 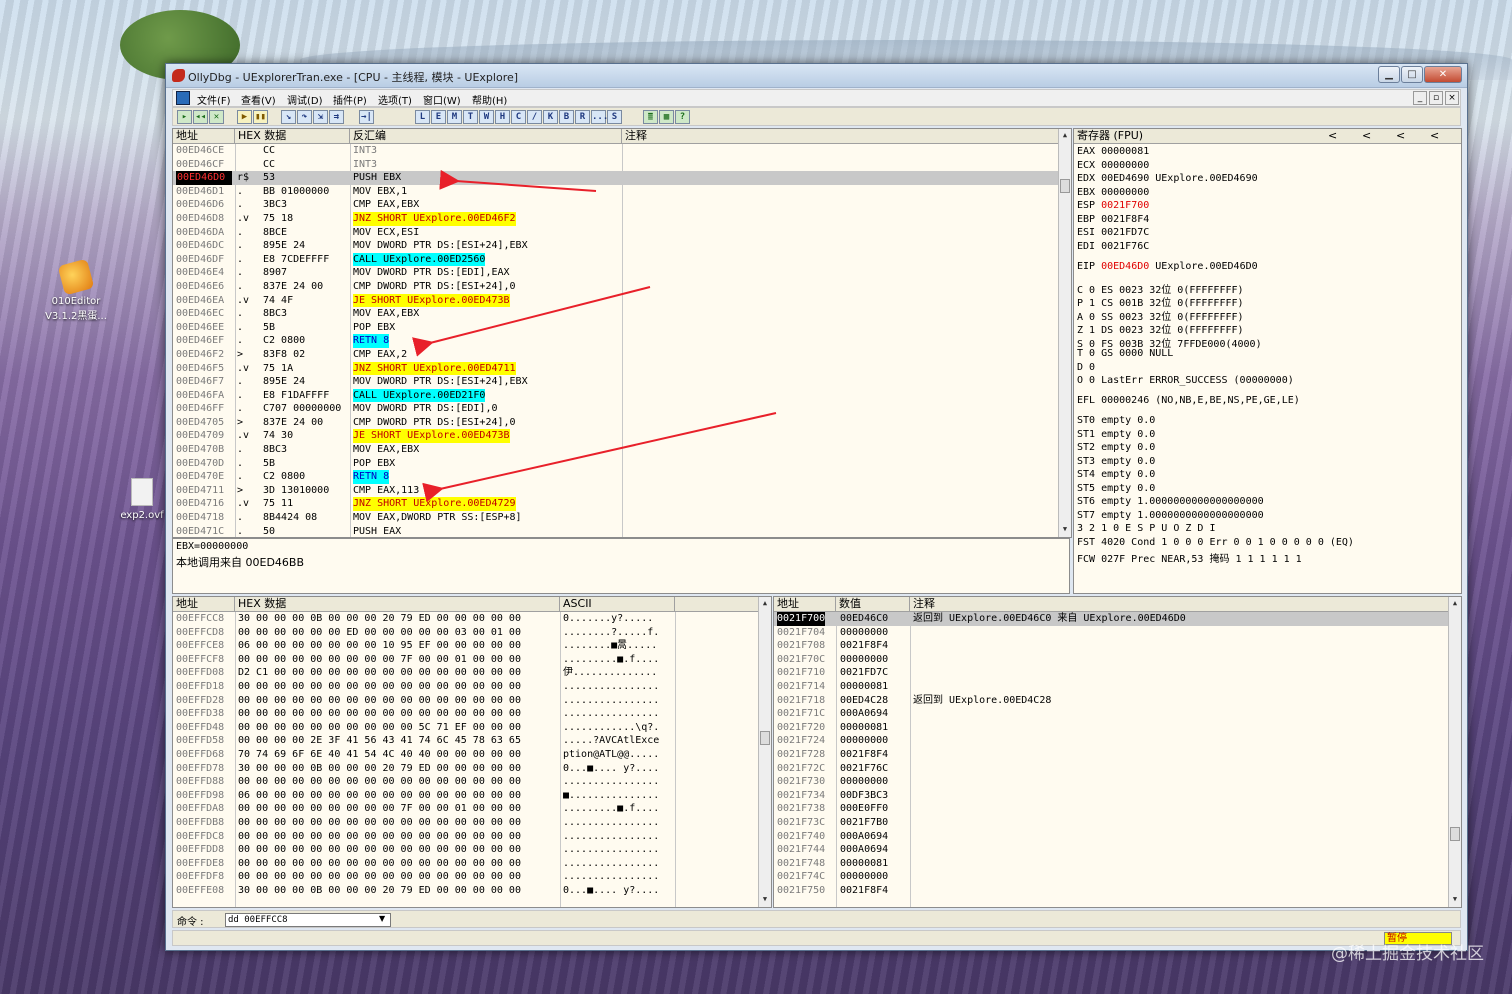 What do you see at coordinates (1117, 660) in the screenshot?
I see `stack-row: 0021F70C 00000000` at bounding box center [1117, 660].